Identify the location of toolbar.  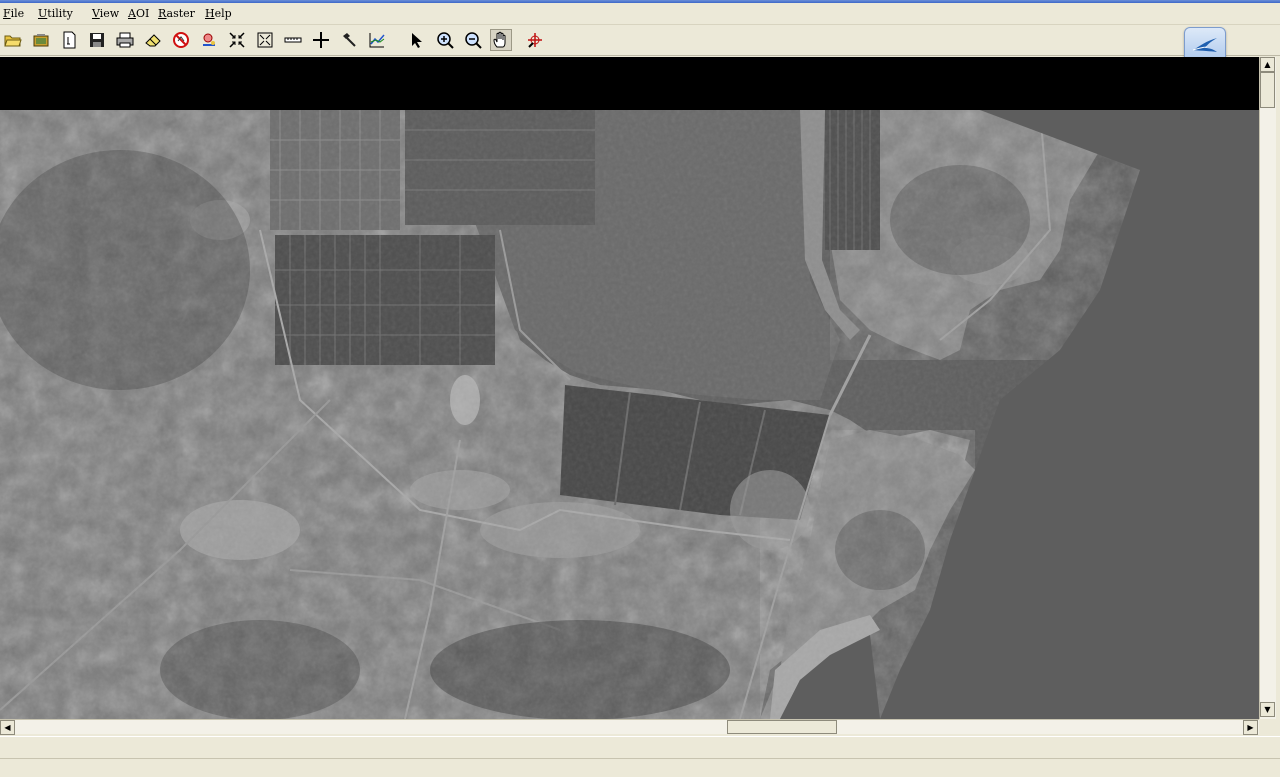
(640, 40).